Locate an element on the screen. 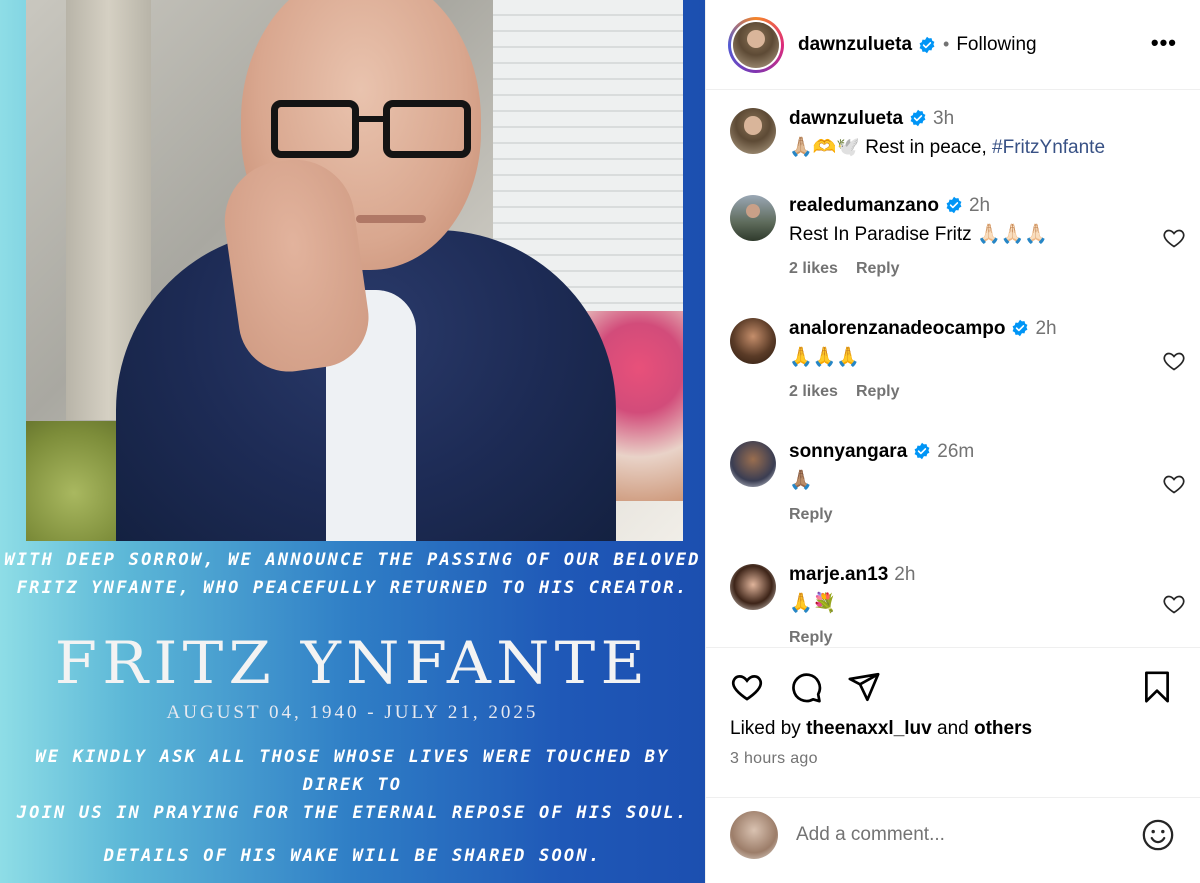  memorial-wake-note: DETAILS OF HIS WAKE WILL BE SHARED SOON. is located at coordinates (352, 856).